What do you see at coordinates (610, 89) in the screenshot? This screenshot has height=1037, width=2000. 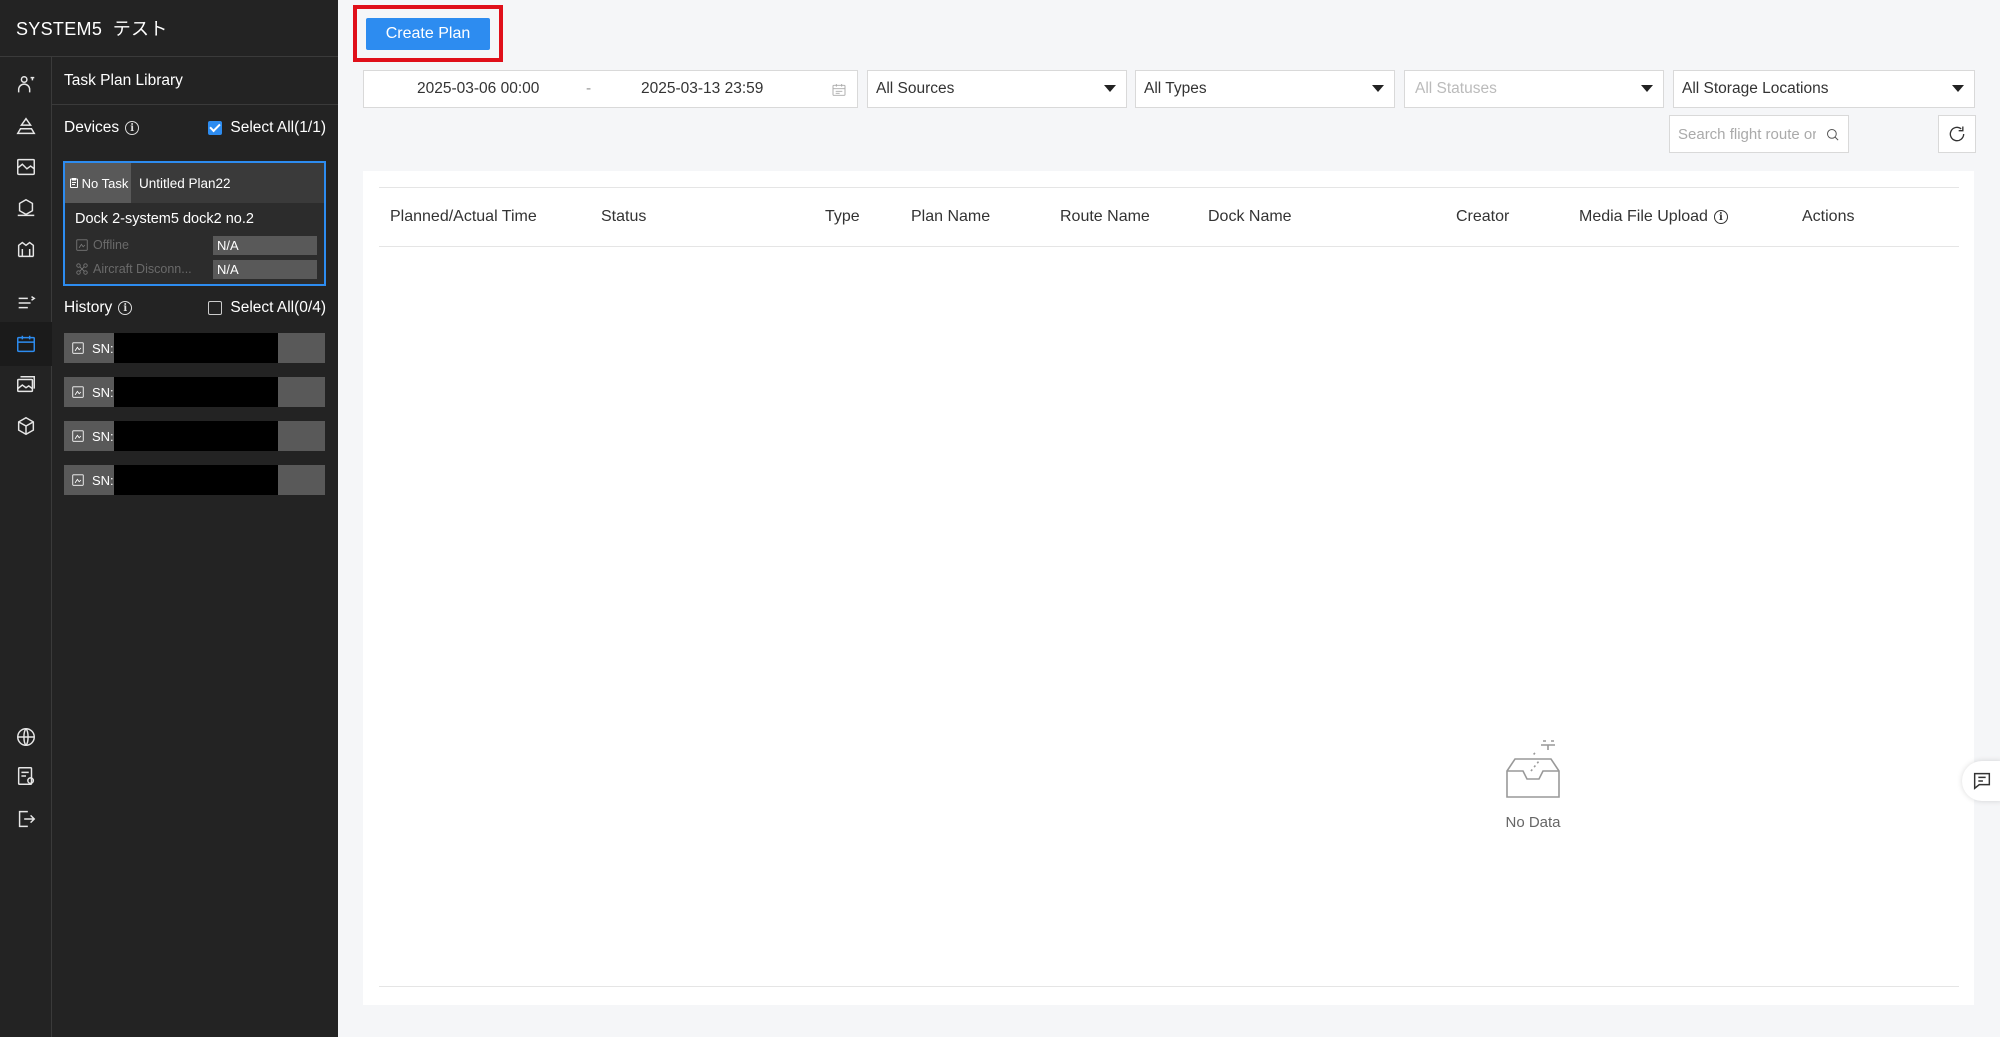 I see `date-range-picker: 2025-03-06 00:00 - 2025-03-13 23:59` at bounding box center [610, 89].